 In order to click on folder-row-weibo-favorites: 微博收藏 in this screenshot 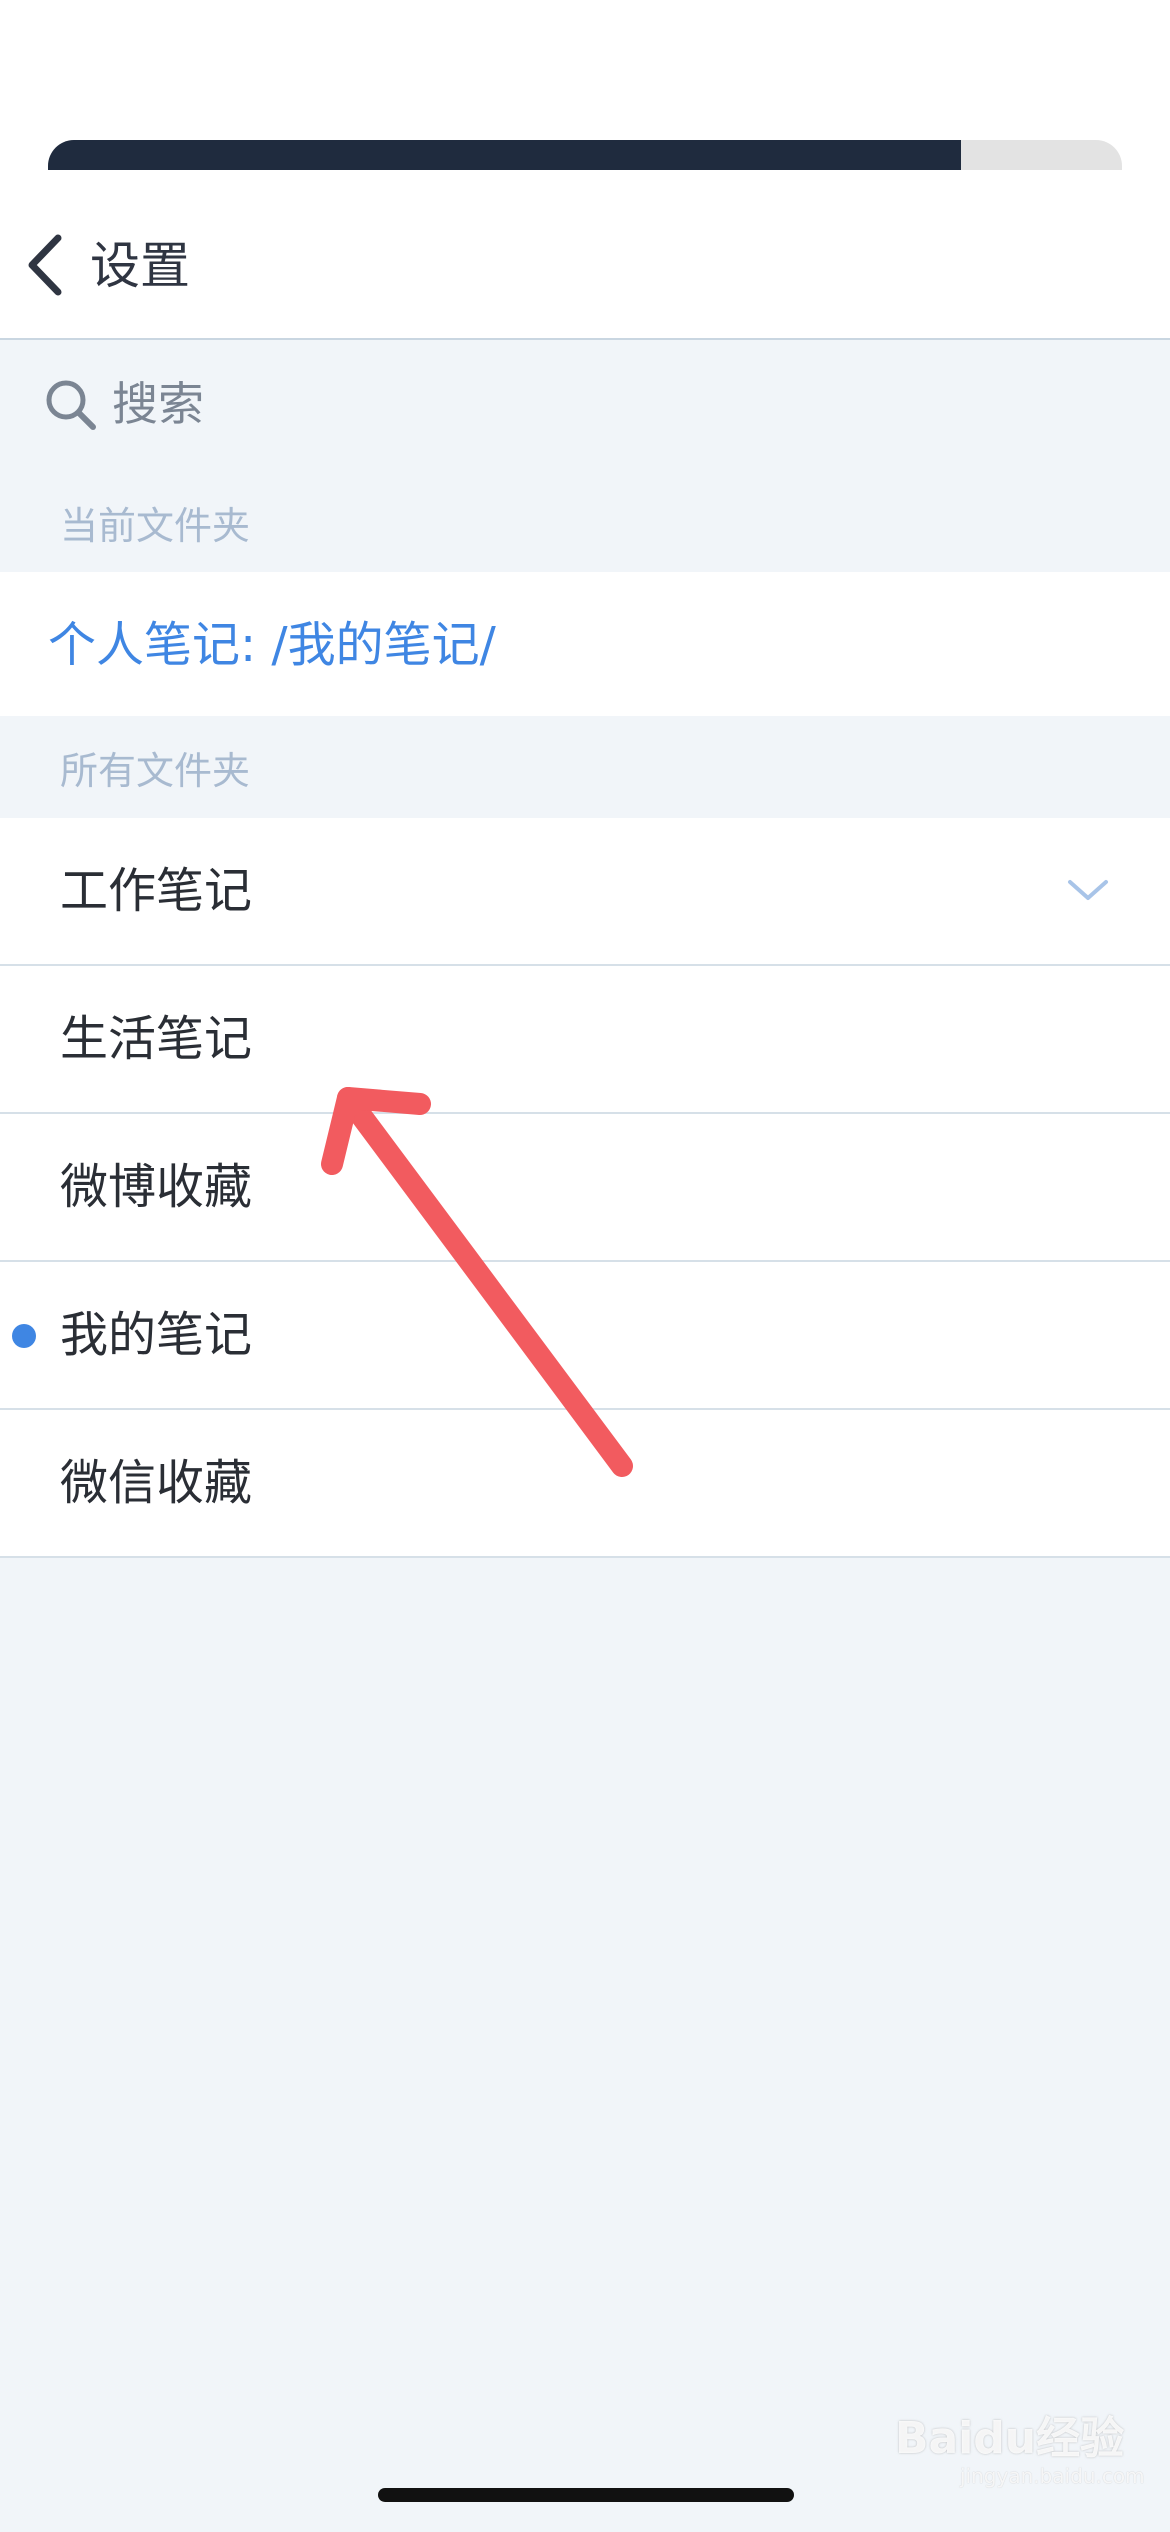, I will do `click(585, 1188)`.